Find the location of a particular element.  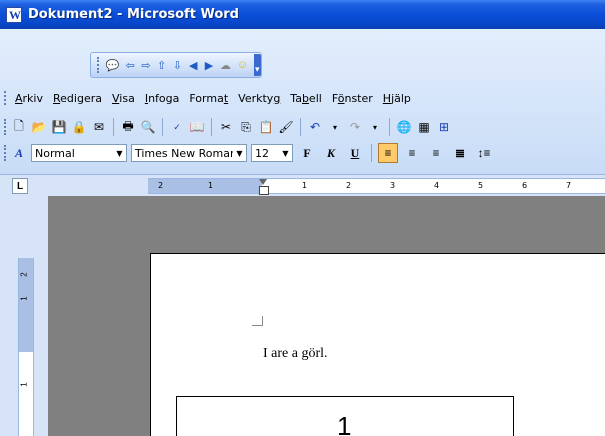

font-select: Times New Roman ▼ is located at coordinates (189, 153).